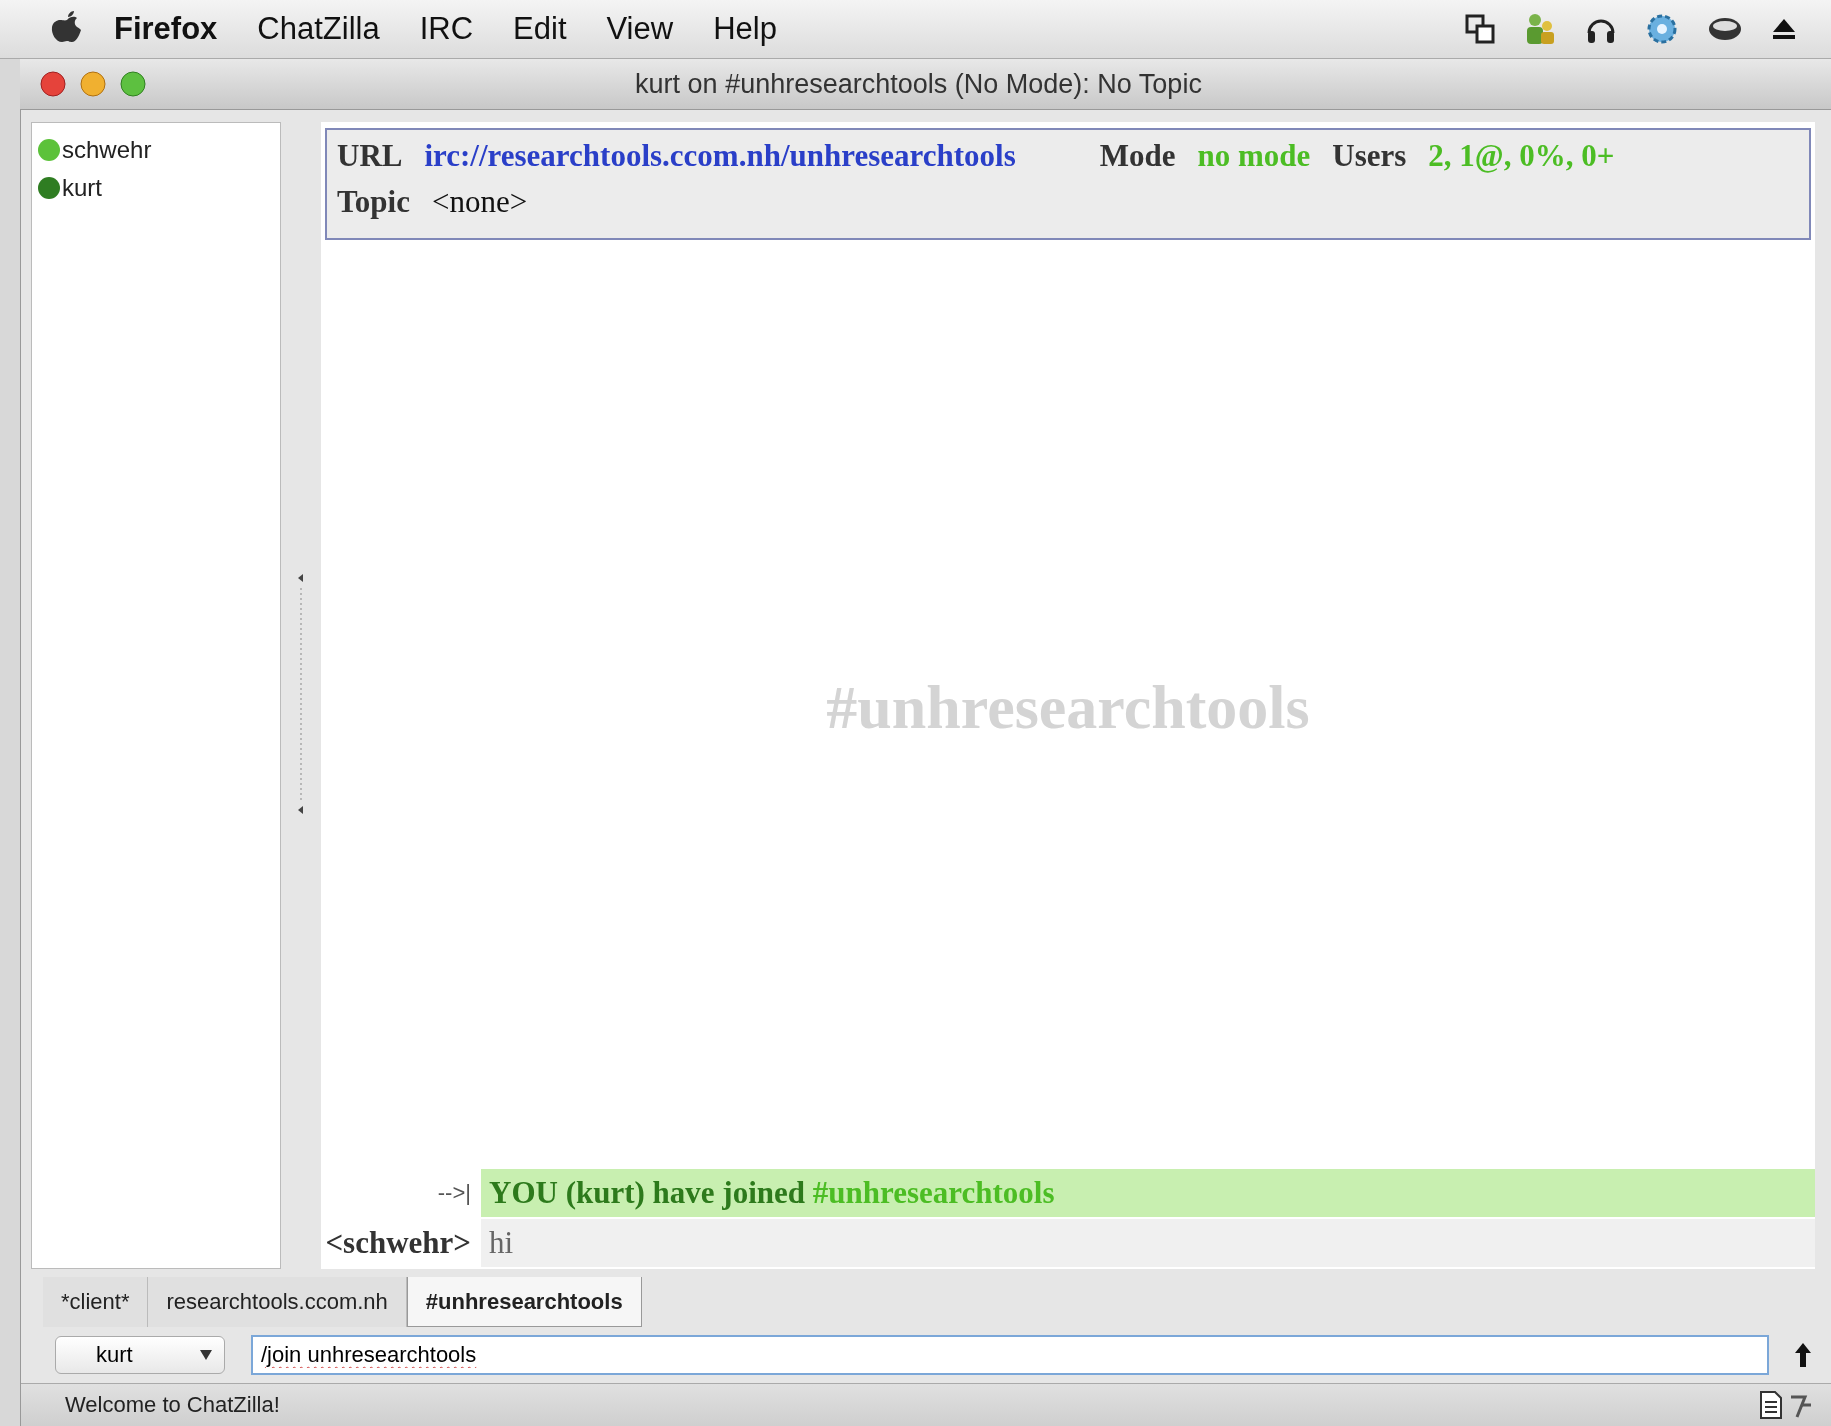  Describe the element at coordinates (524, 1302) in the screenshot. I see `view-tab: #unhresearchtools` at that location.